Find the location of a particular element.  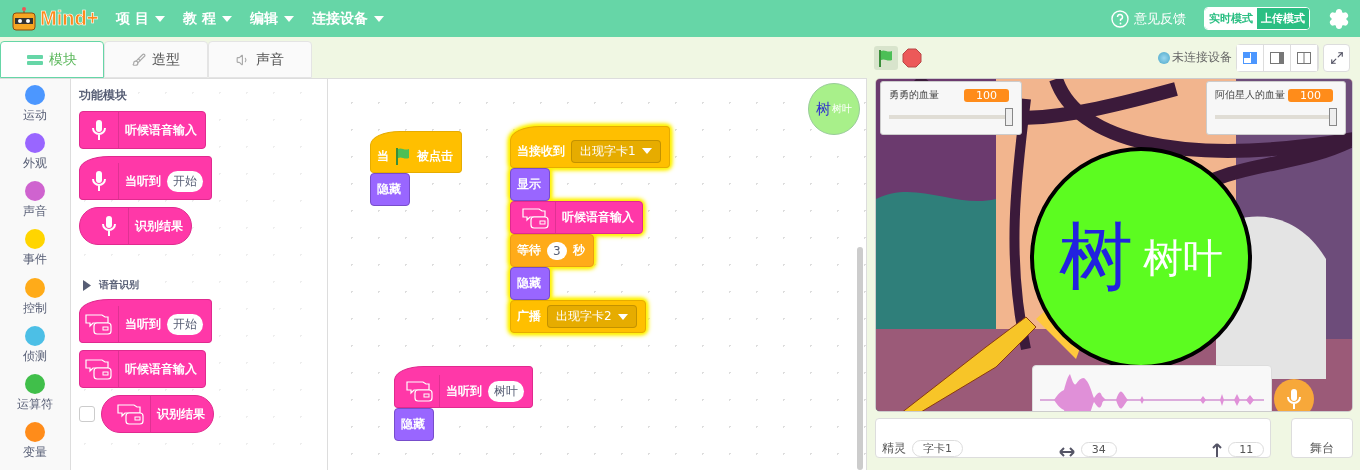

command-block: 等待 3 秒 is located at coordinates (552, 250).